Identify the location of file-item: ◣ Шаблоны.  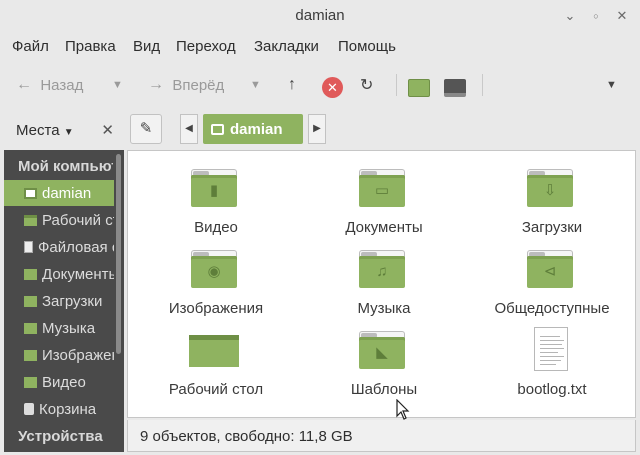
(384, 359).